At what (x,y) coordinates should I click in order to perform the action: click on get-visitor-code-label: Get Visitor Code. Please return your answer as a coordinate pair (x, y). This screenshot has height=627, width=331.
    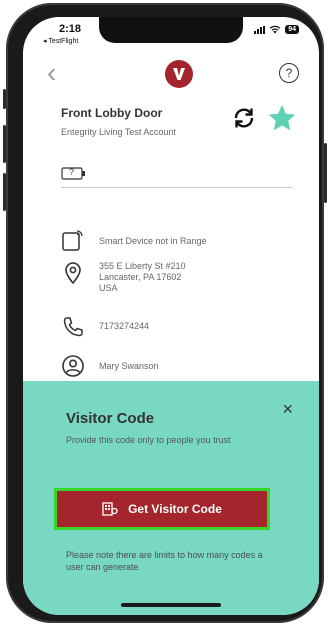
    Looking at the image, I should click on (175, 509).